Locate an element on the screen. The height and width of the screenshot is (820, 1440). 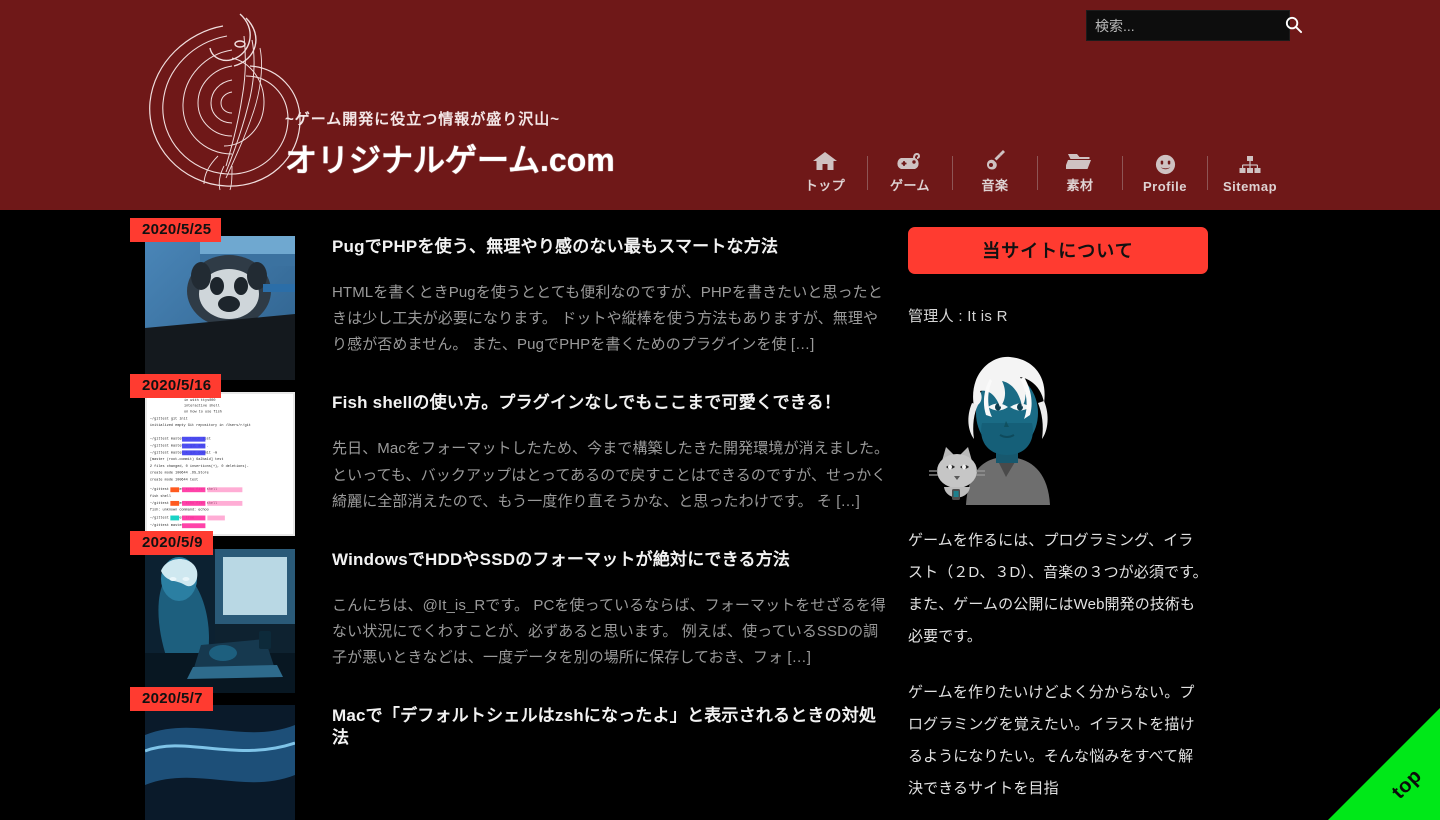
home-icon is located at coordinates (825, 160).